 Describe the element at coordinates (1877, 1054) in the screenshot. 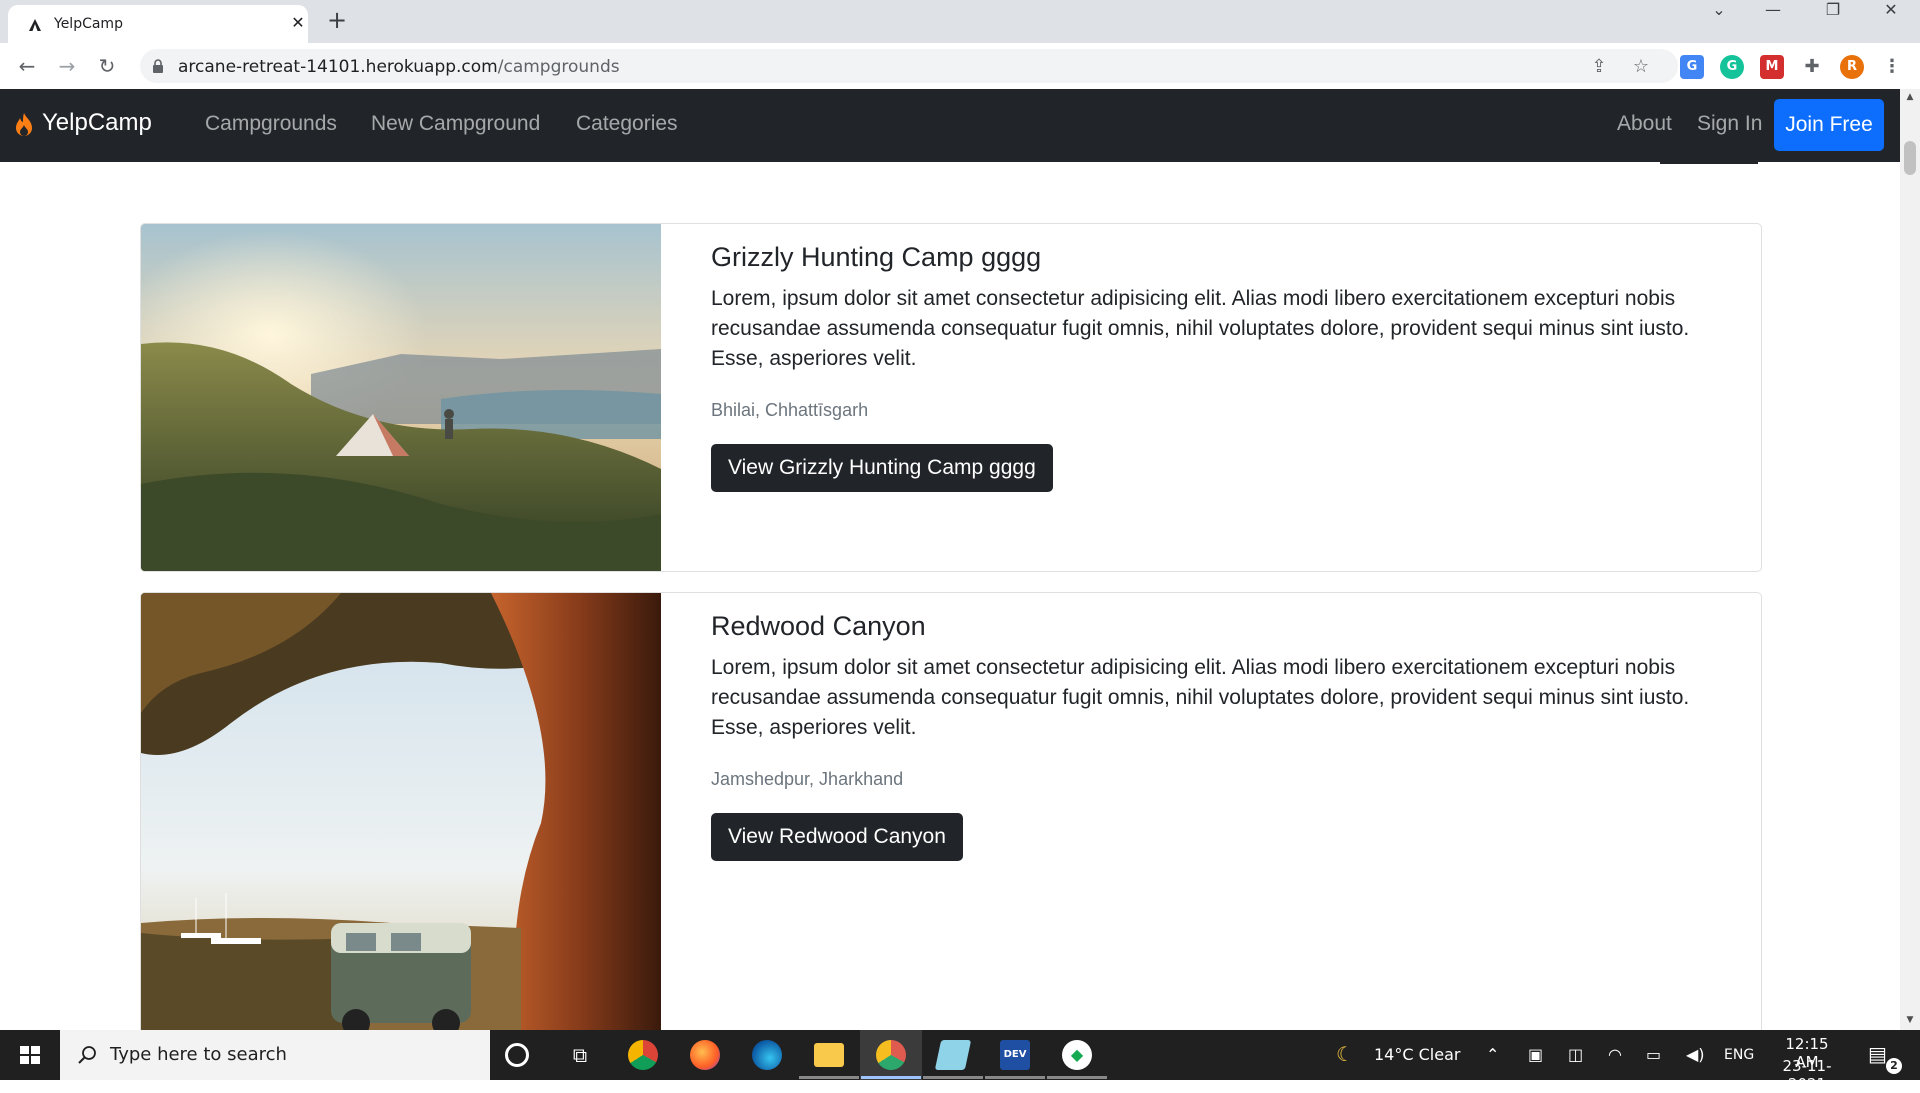

I see `notification-center-icon: ▤` at that location.